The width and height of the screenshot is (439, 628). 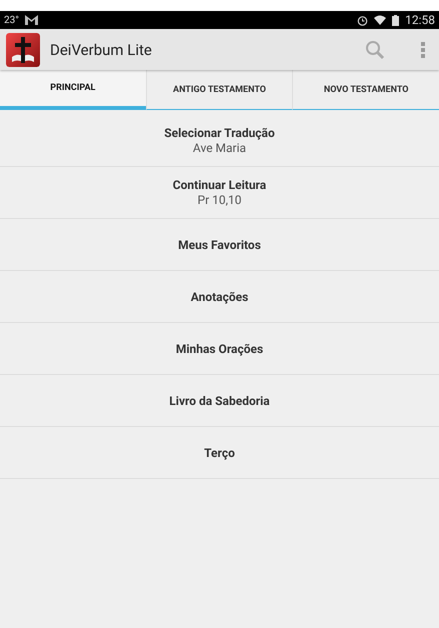 I want to click on menu-item-title: Anotações, so click(x=219, y=297).